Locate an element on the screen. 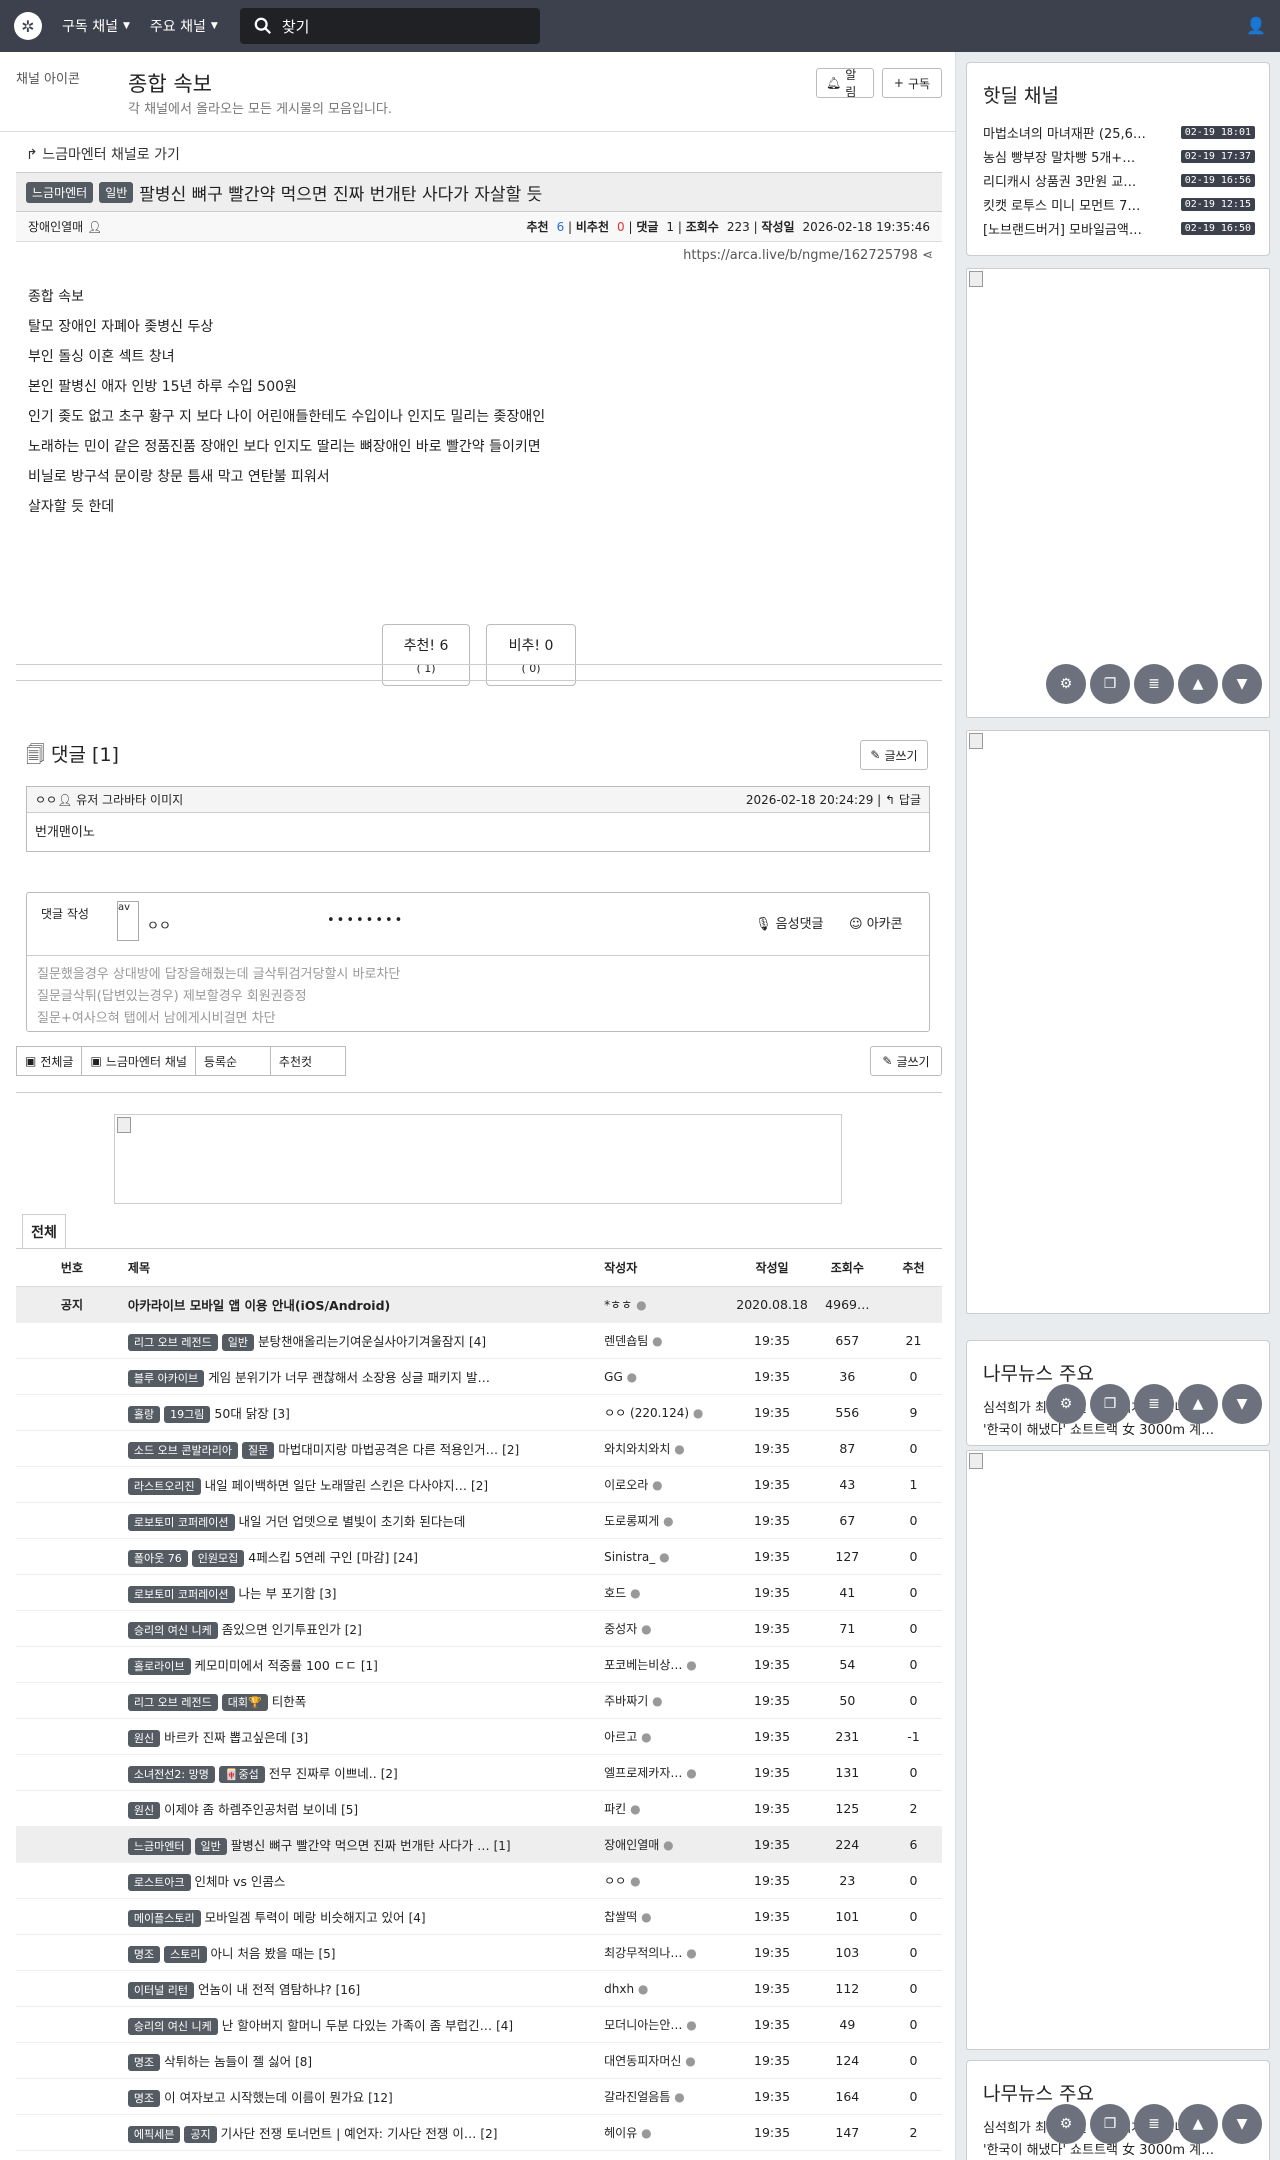 The height and width of the screenshot is (2160, 1280). category-badge: 느금마엔터 is located at coordinates (60, 192).